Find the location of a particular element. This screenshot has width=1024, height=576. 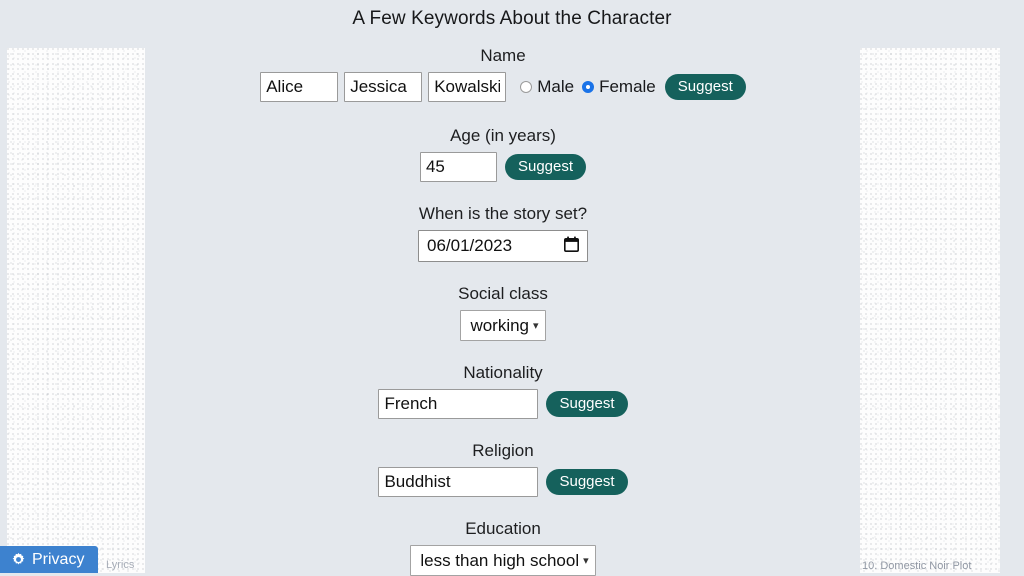

field-group-nationality: Nationality Suggest is located at coordinates (503, 391).